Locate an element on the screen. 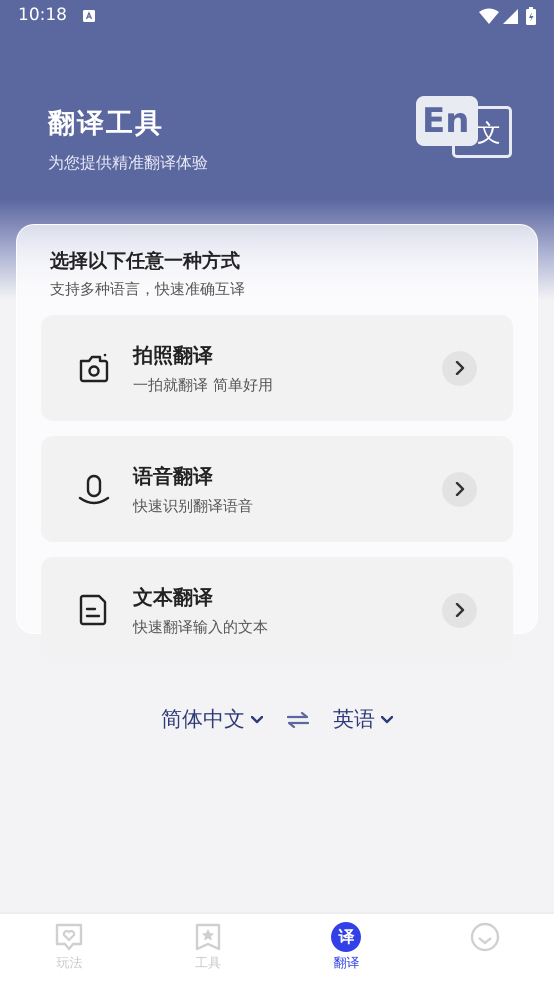  source-language-button: 简体中文 is located at coordinates (212, 720).